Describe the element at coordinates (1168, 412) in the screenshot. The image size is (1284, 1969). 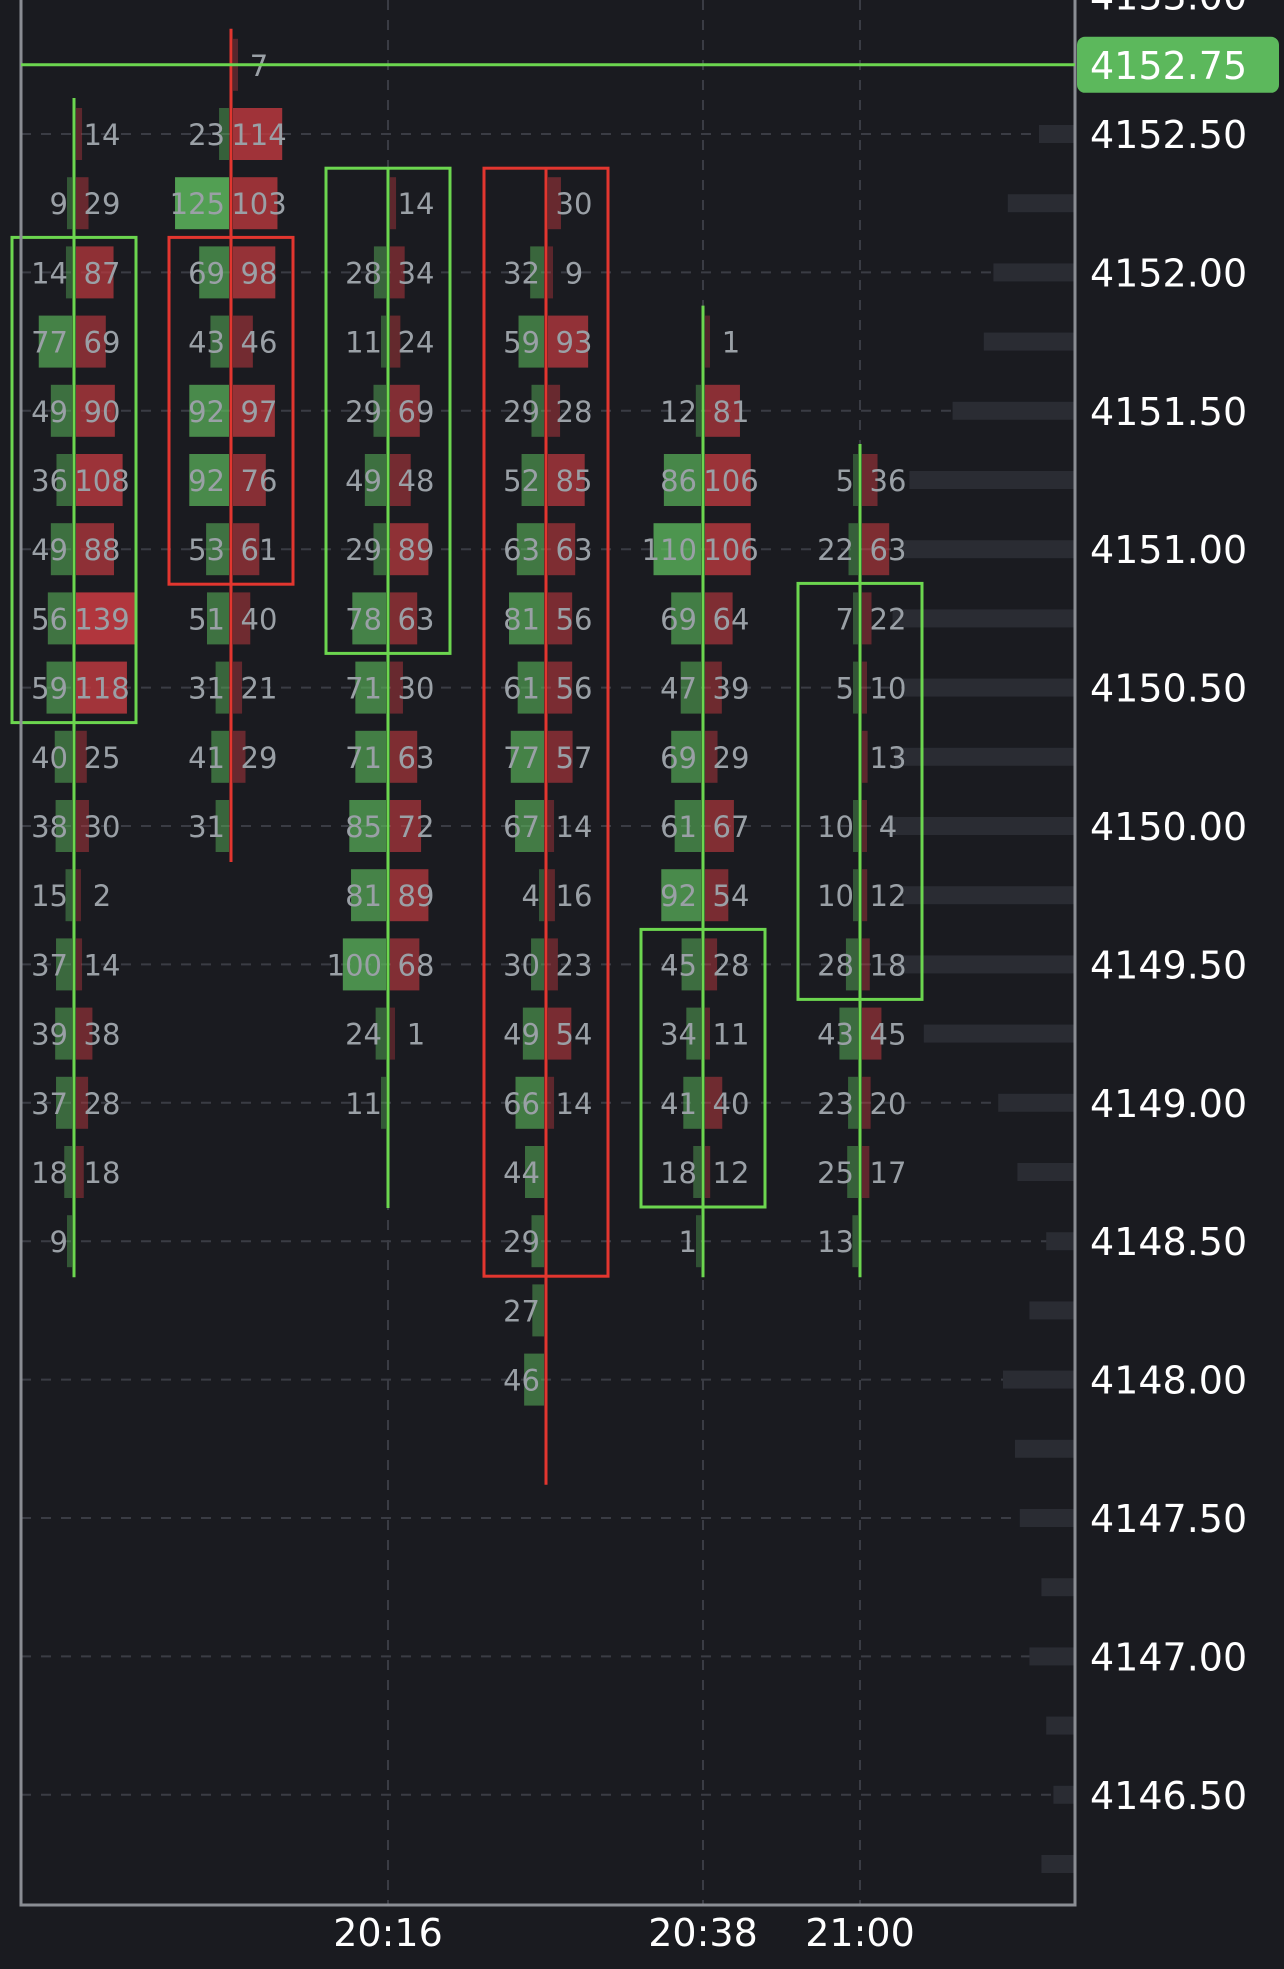
I see `price-tick-label: 4151.50` at that location.